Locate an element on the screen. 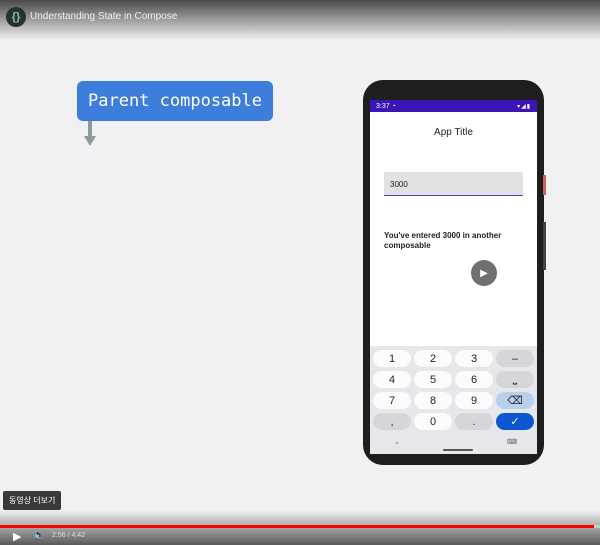 This screenshot has width=600, height=545. key-period: . is located at coordinates (474, 421).